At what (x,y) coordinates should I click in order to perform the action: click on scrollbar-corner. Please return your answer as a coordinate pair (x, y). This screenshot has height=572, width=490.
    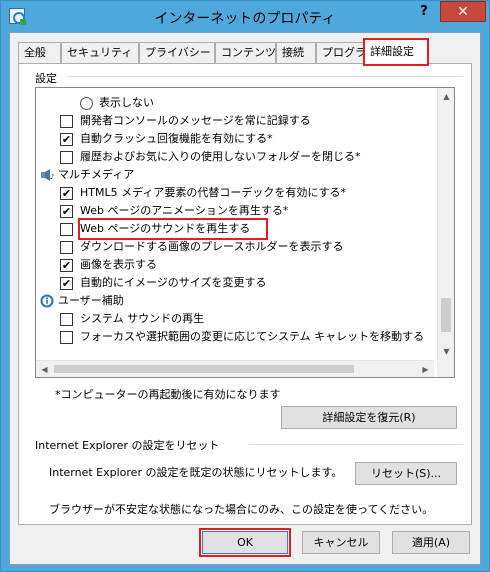
    Looking at the image, I should click on (445, 368).